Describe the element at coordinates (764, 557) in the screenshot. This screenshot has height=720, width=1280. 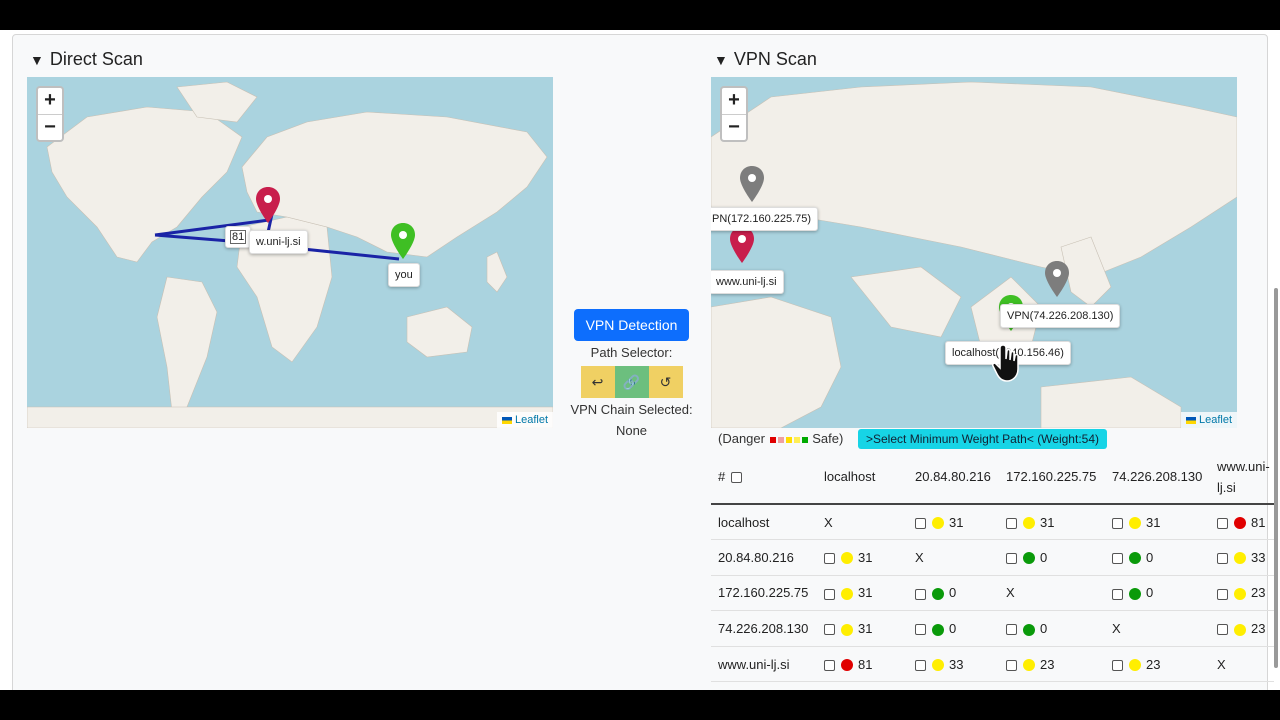
I see `row-label: 20.84.80.216` at that location.